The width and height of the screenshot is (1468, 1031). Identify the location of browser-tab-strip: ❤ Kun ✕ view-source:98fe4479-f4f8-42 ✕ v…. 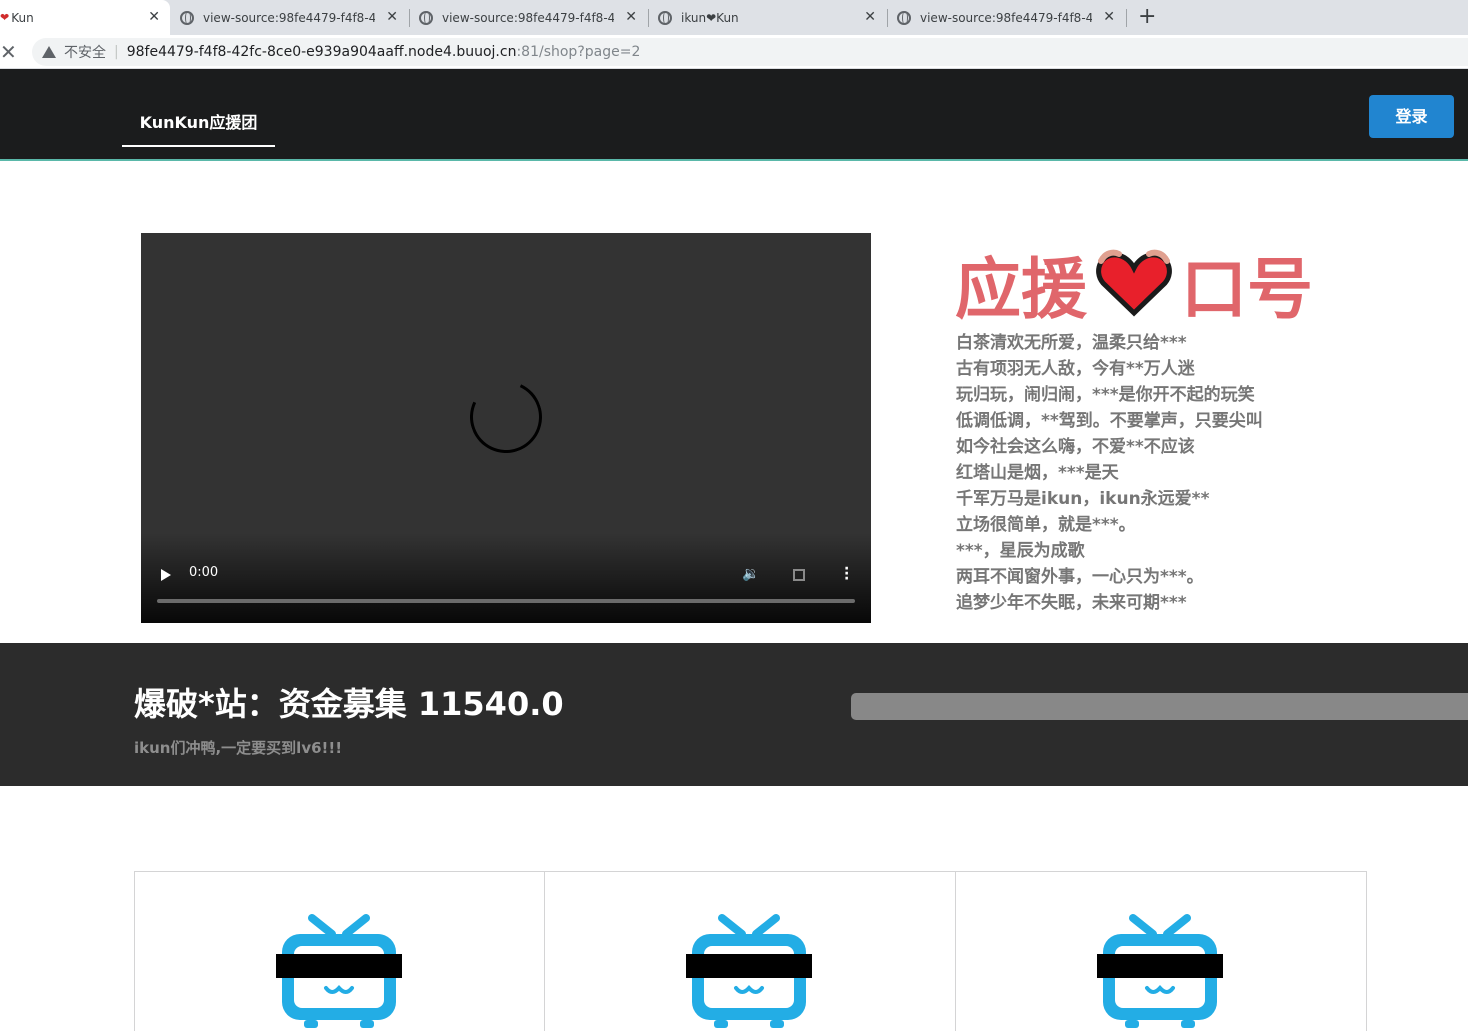
(734, 17).